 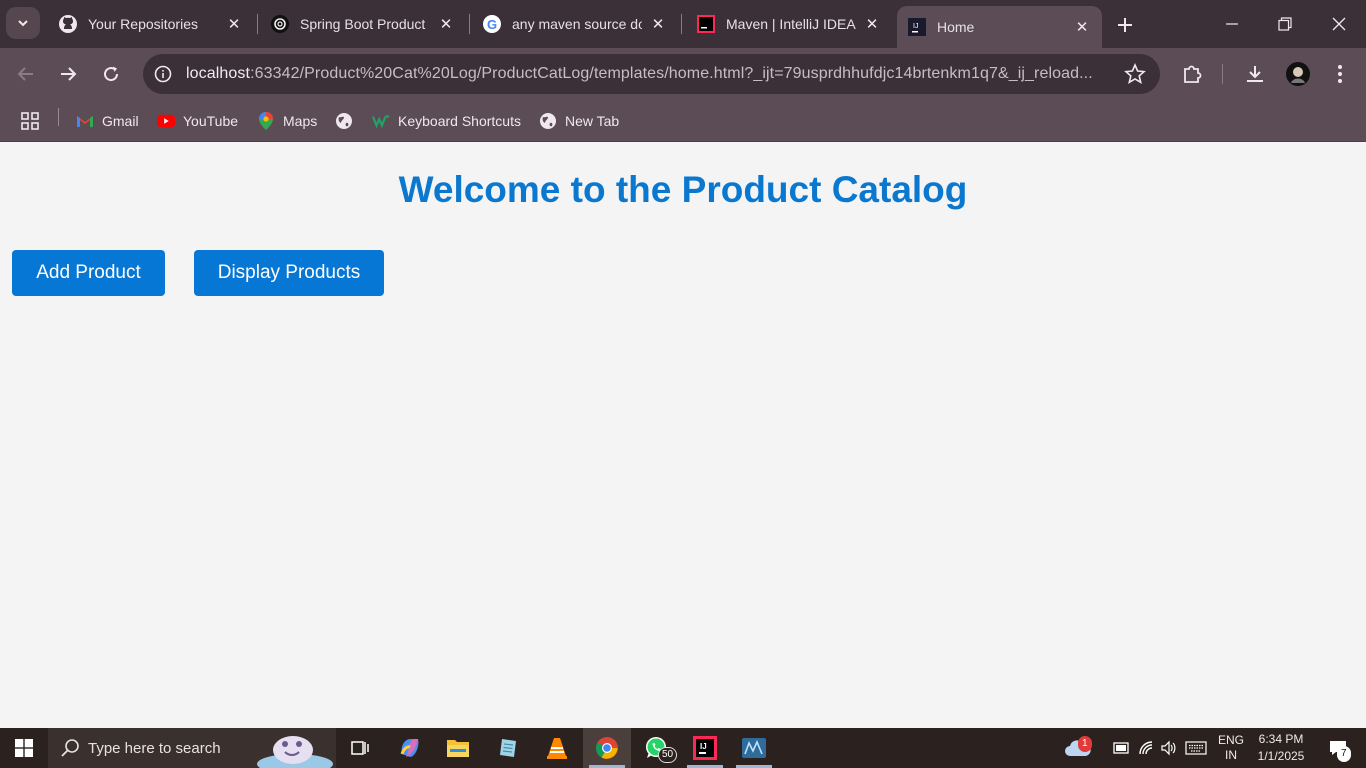 I want to click on tab-title: any maven source do, so click(x=577, y=24).